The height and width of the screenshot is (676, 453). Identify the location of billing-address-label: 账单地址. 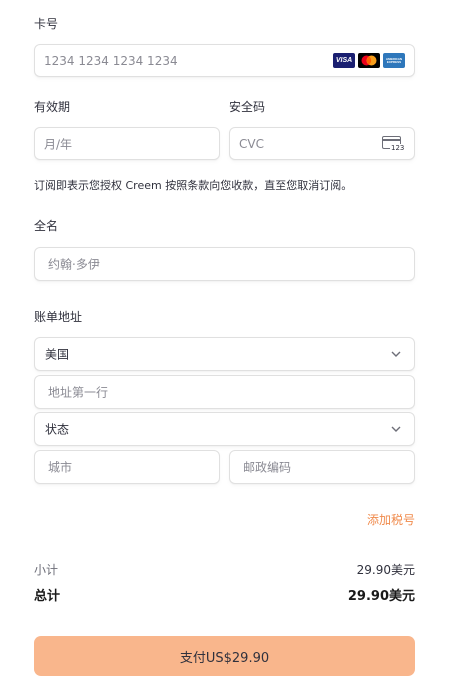
(58, 317).